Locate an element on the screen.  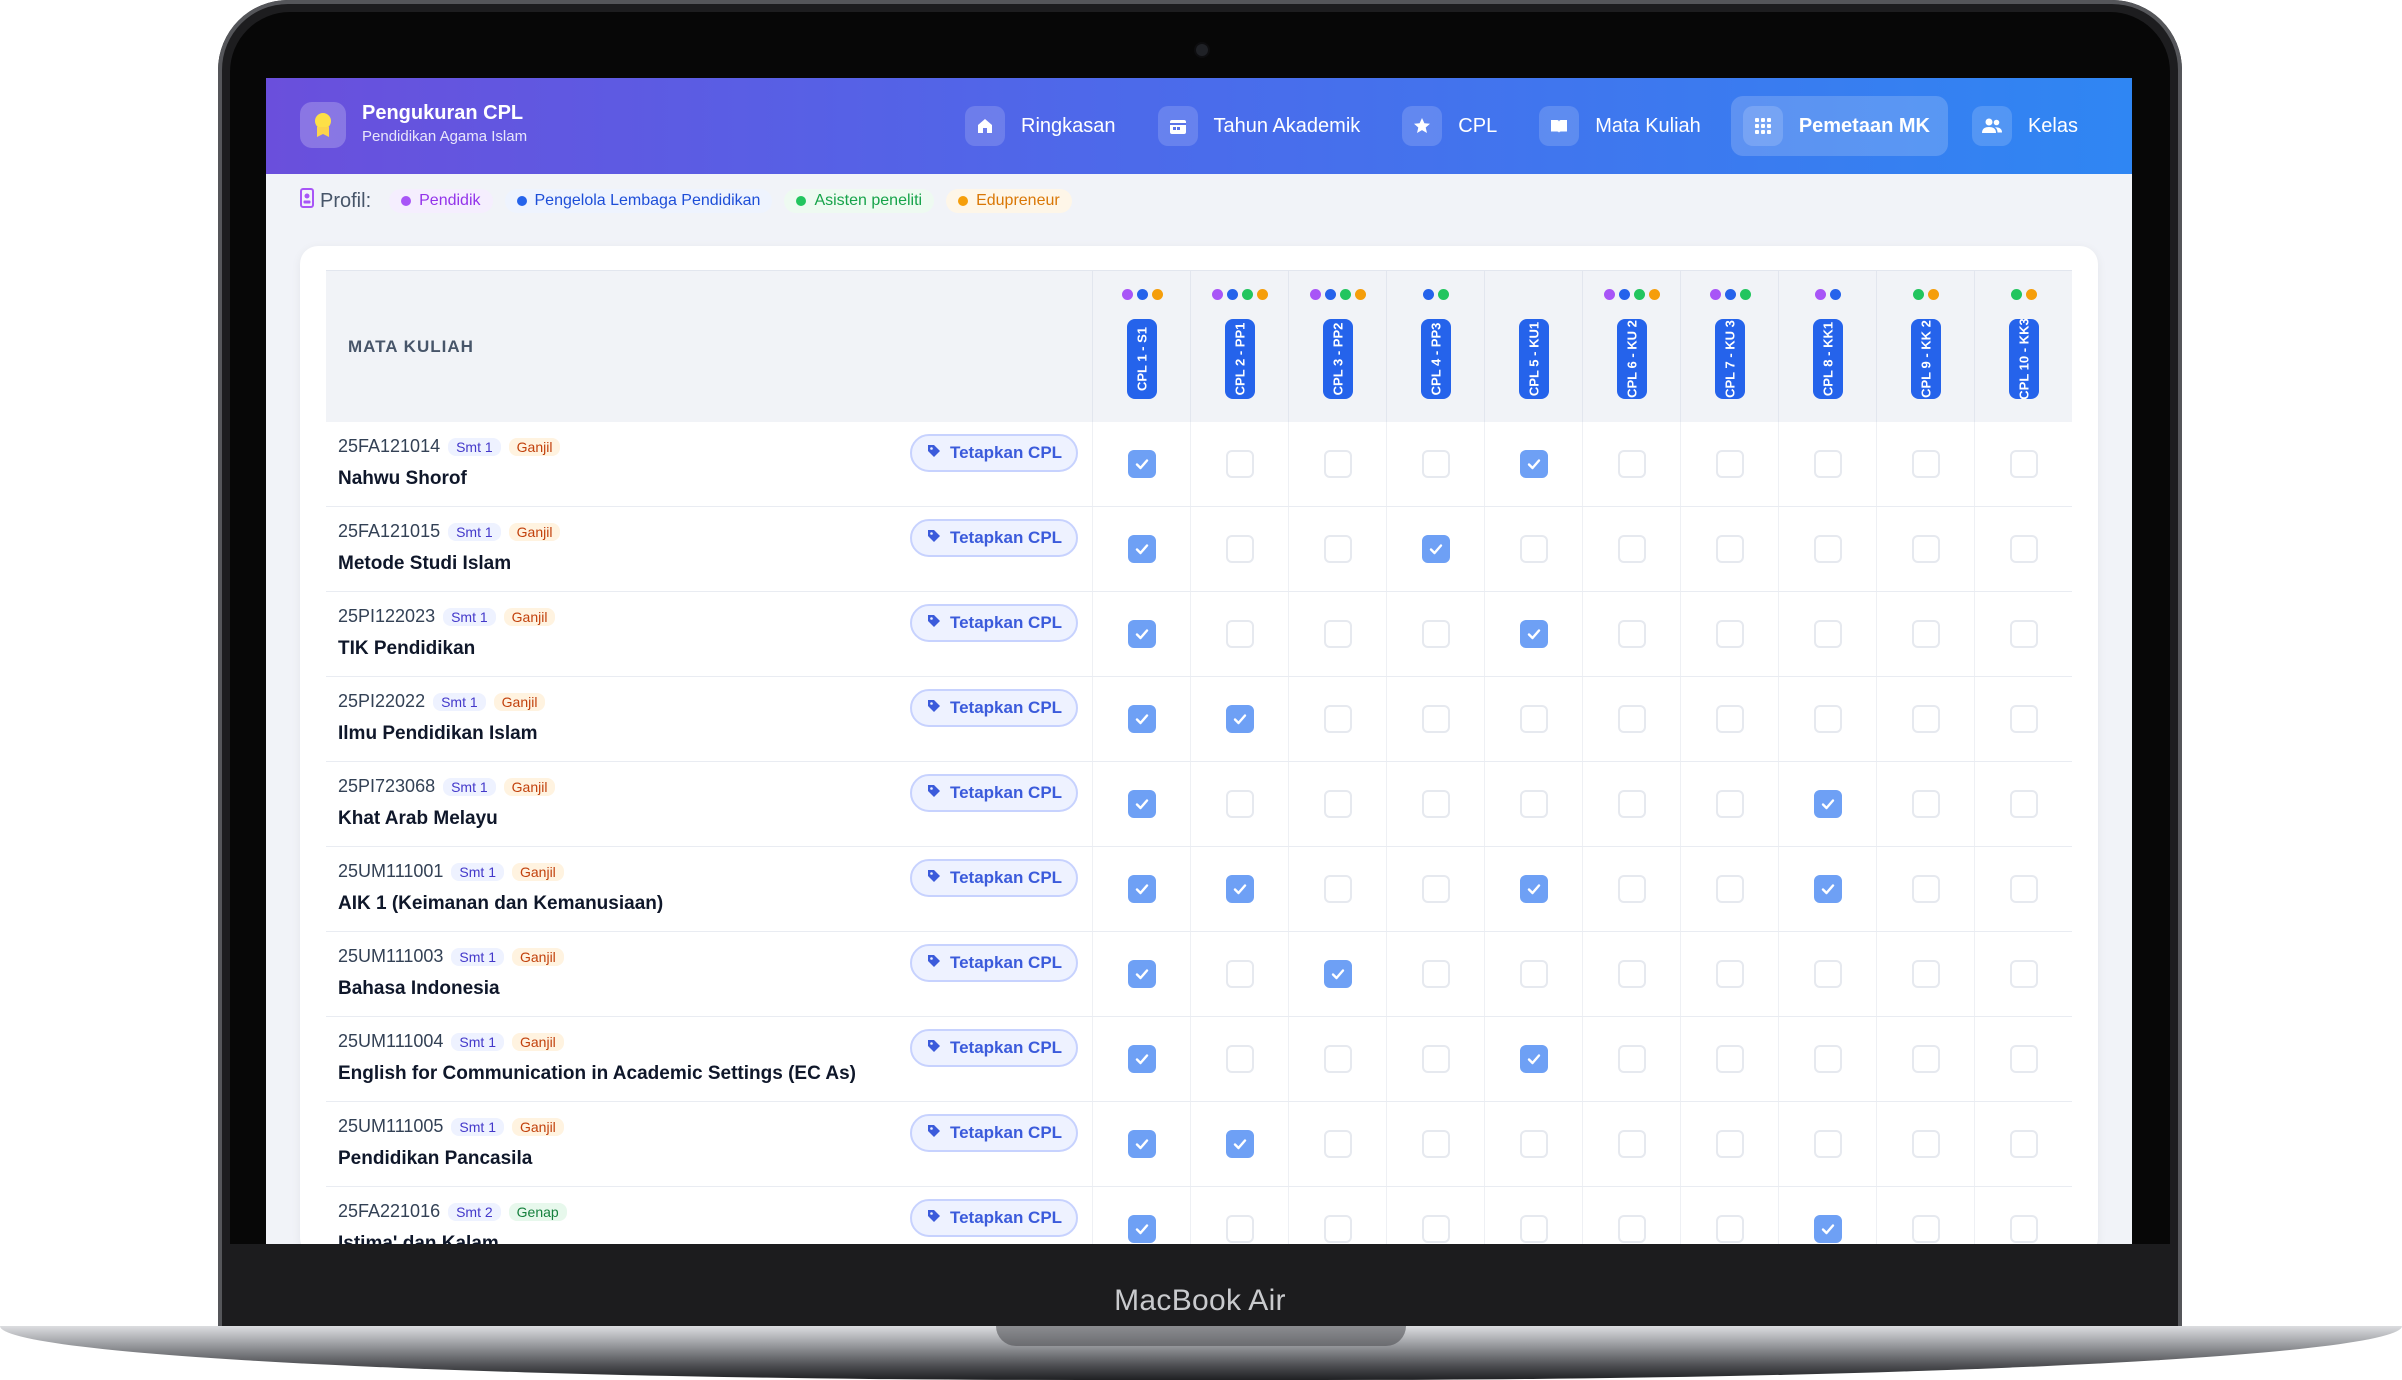
nav-item-pemetaan-mk: Pemetaan MK is located at coordinates (1839, 126).